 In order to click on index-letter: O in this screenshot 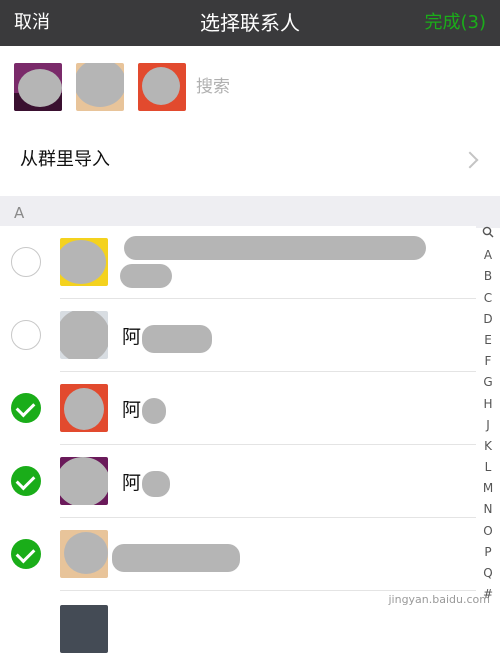, I will do `click(488, 531)`.